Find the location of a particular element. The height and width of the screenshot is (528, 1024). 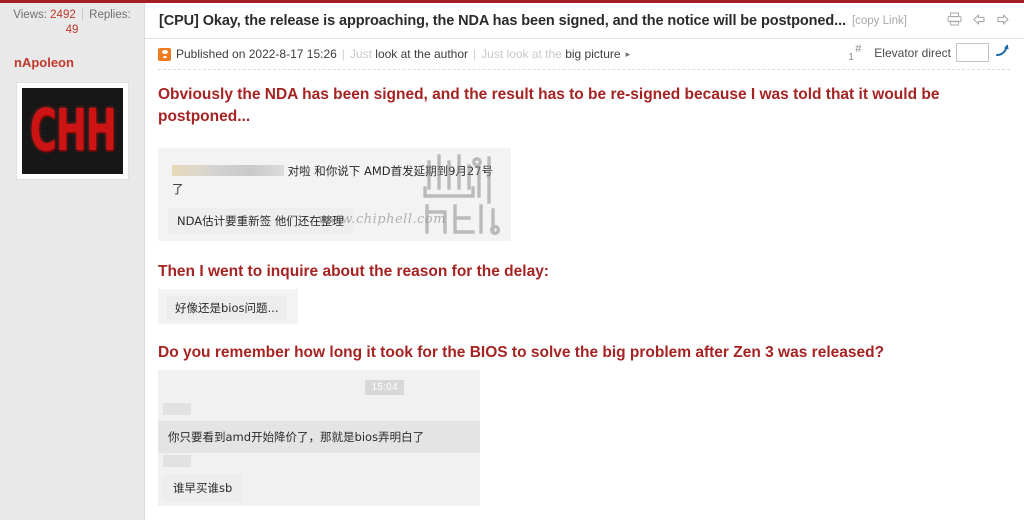

replies-count: 49 is located at coordinates (72, 30).